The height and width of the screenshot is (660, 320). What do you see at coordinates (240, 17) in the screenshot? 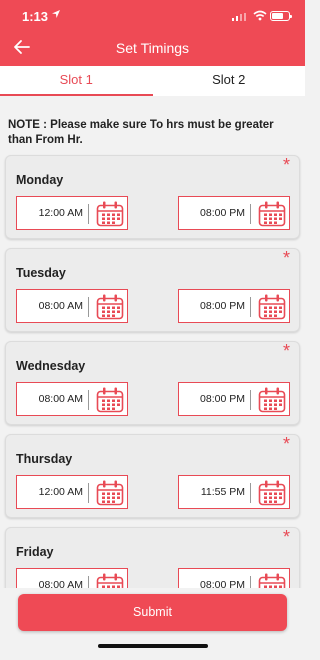
I see `signal-icon` at bounding box center [240, 17].